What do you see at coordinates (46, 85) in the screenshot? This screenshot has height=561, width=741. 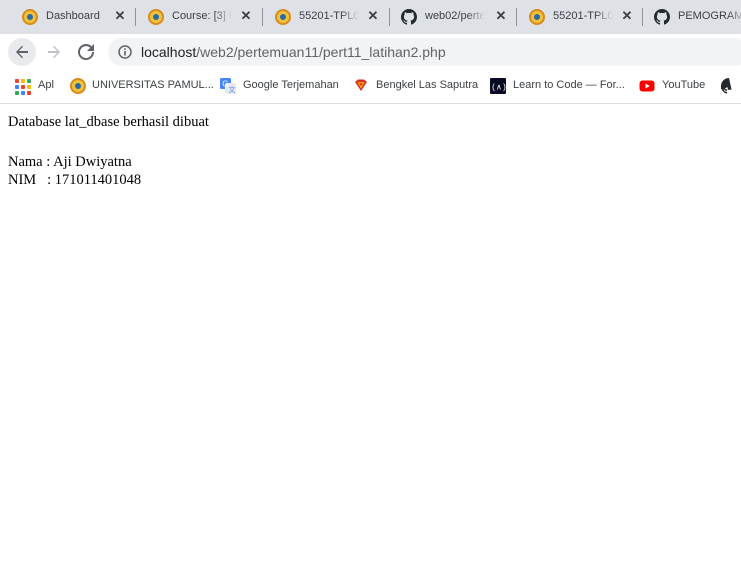 I see `bookmark-label: Apl` at bounding box center [46, 85].